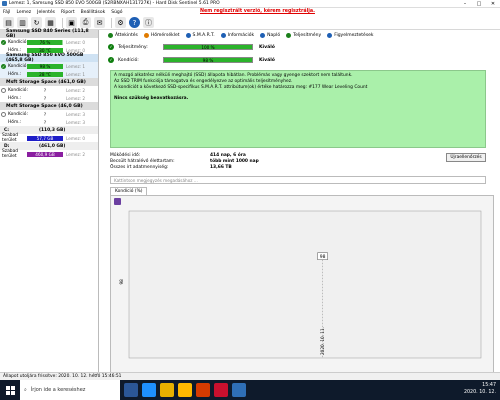 Image resolution: width=500 pixels, height=400 pixels. Describe the element at coordinates (234, 161) in the screenshot. I see `stat-value: több mint 1000 nap` at that location.